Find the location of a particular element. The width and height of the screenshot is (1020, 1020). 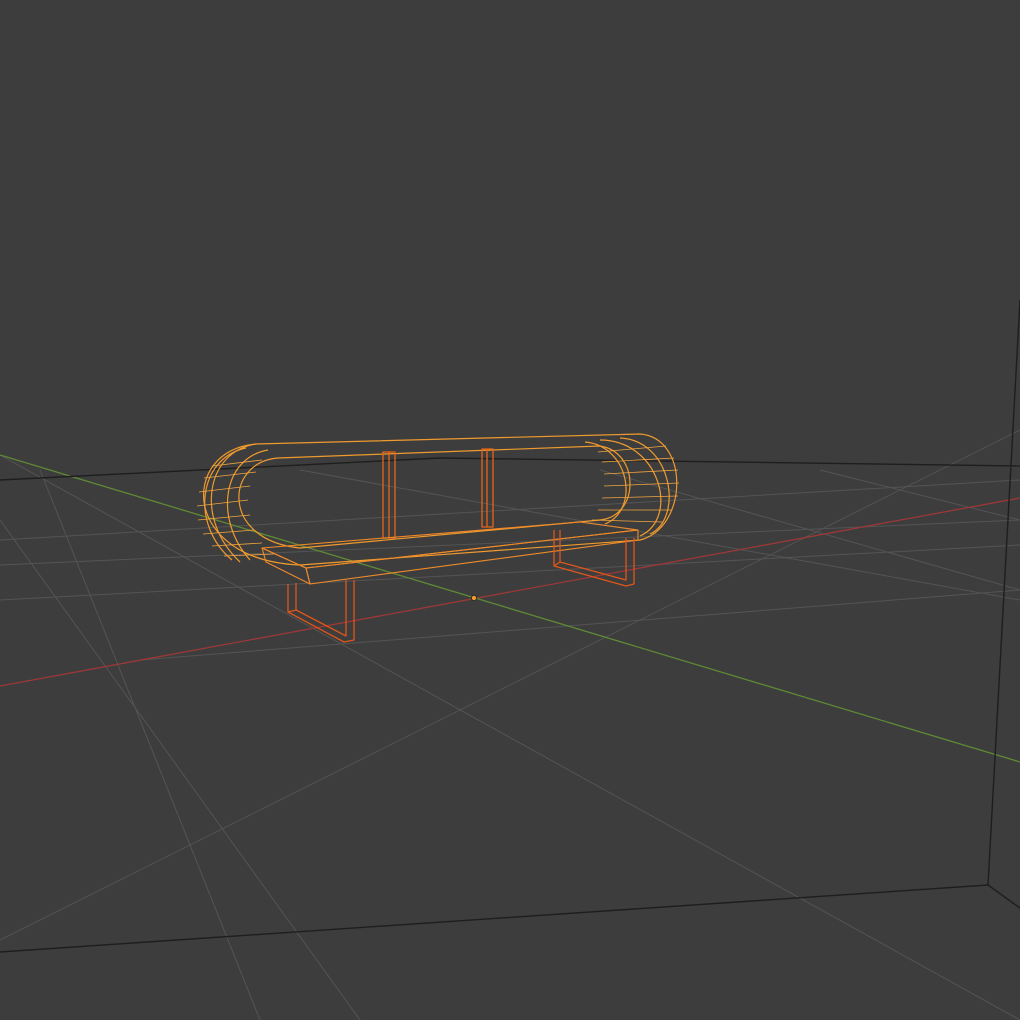

right-arm-ribbing is located at coordinates (635, 484).